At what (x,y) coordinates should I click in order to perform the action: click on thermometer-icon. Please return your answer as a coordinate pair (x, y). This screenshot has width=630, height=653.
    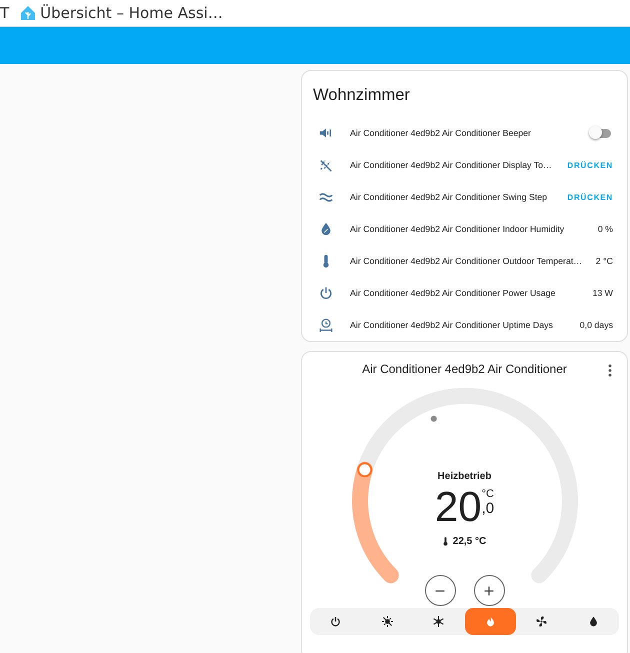
    Looking at the image, I should click on (445, 541).